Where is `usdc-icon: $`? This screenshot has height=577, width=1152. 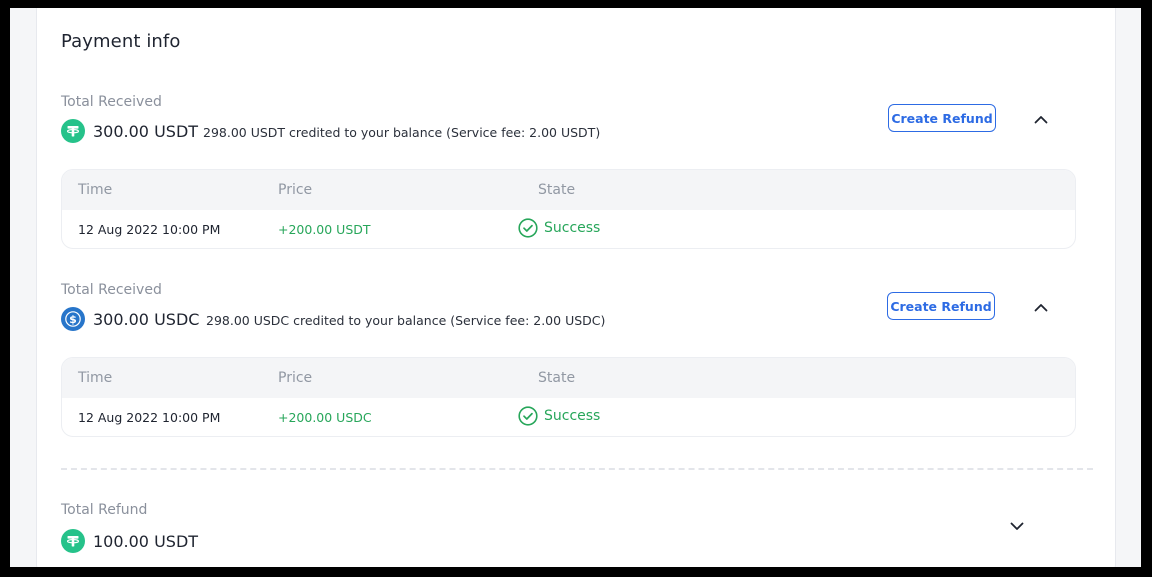 usdc-icon: $ is located at coordinates (73, 319).